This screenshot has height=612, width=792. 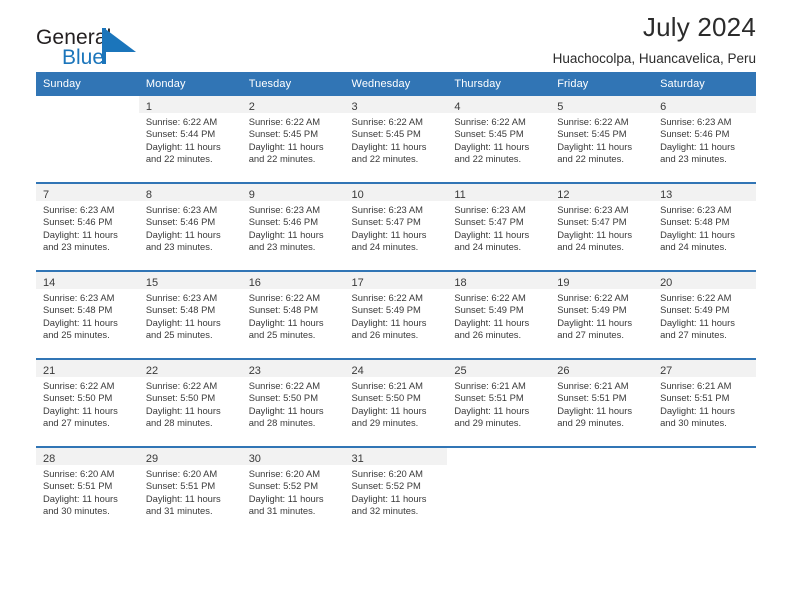 I want to click on sunset-text: Sunset: 5:51 PM, so click(x=592, y=398).